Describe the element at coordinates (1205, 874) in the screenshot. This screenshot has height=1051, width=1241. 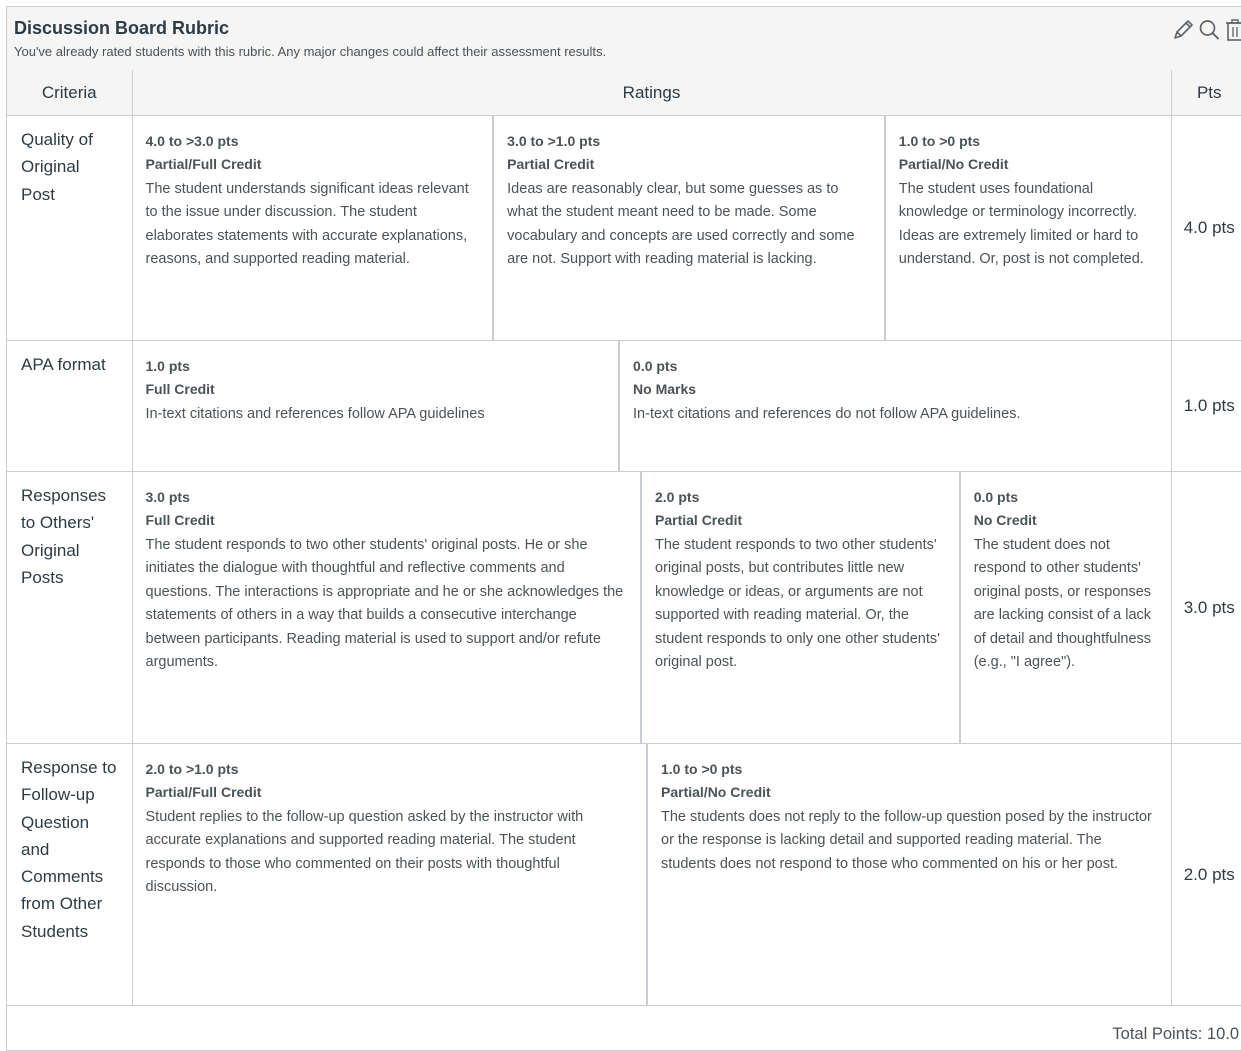
I see `criterion-points: 2.0 pts` at that location.